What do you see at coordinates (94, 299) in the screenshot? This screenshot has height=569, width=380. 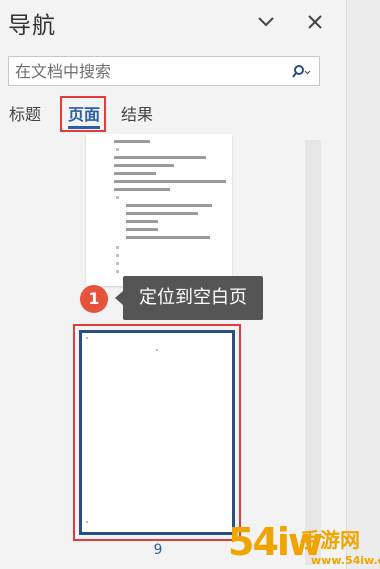 I see `step-number-badge: 1` at bounding box center [94, 299].